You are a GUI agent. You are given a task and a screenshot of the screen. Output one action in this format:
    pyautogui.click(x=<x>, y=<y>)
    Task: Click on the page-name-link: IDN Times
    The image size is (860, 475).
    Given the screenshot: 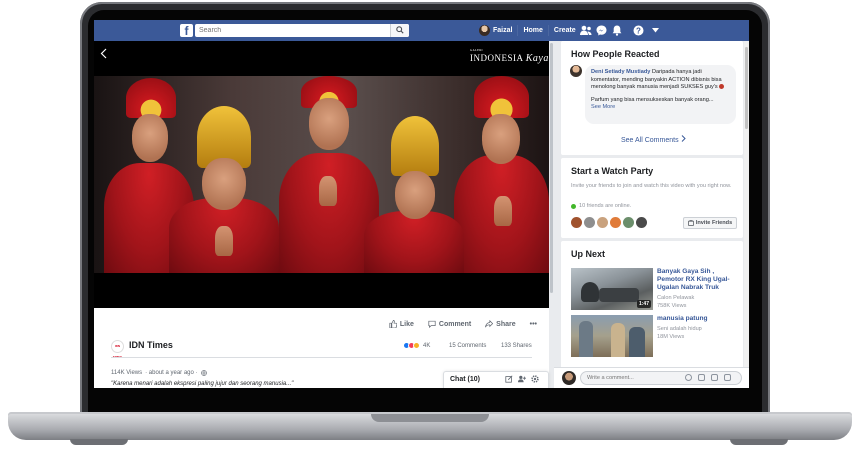 What is the action you would take?
    pyautogui.click(x=151, y=345)
    